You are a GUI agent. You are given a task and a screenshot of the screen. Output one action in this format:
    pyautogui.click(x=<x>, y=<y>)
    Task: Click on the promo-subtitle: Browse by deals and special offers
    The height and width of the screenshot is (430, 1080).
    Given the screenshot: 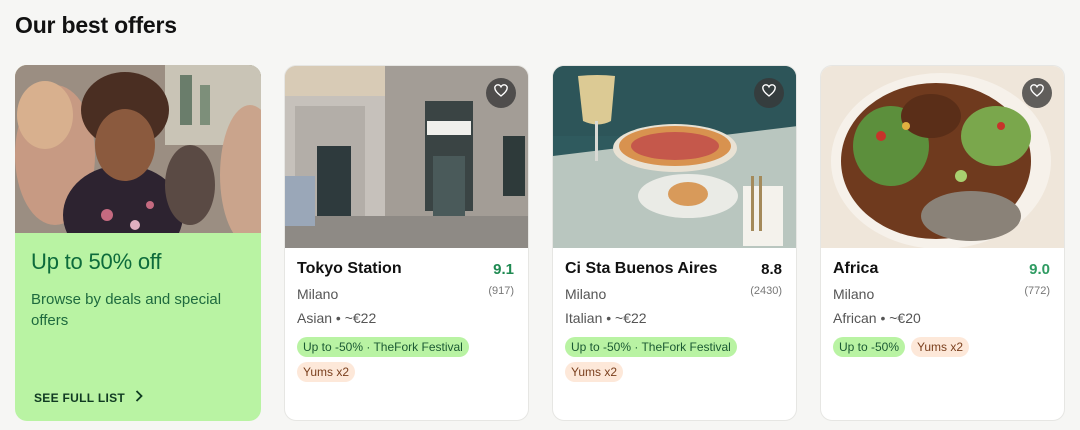 What is the action you would take?
    pyautogui.click(x=126, y=310)
    